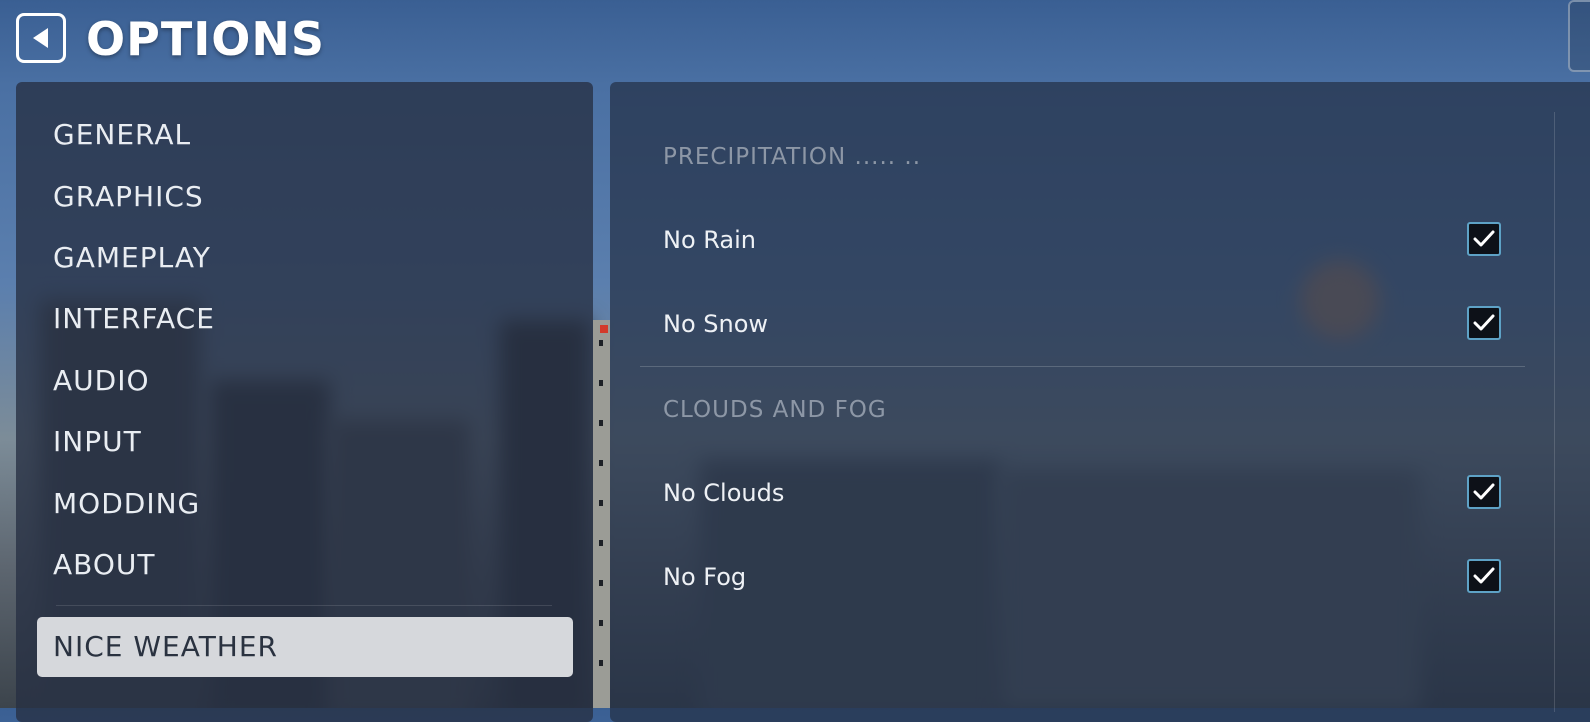  What do you see at coordinates (104, 565) in the screenshot?
I see `sidebar-item-about: ABOUT` at bounding box center [104, 565].